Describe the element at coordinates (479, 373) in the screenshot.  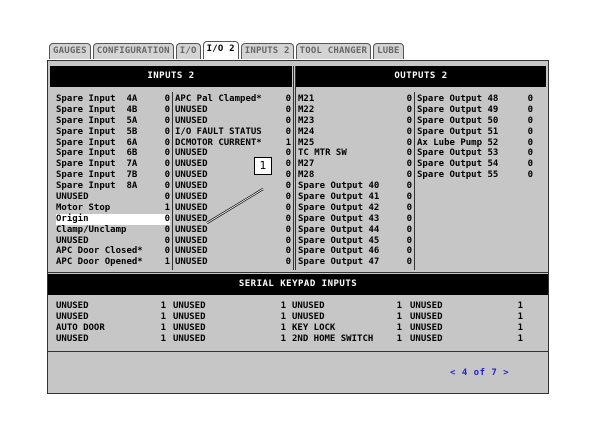
I see `page-indicator: < 4 of 7 >` at that location.